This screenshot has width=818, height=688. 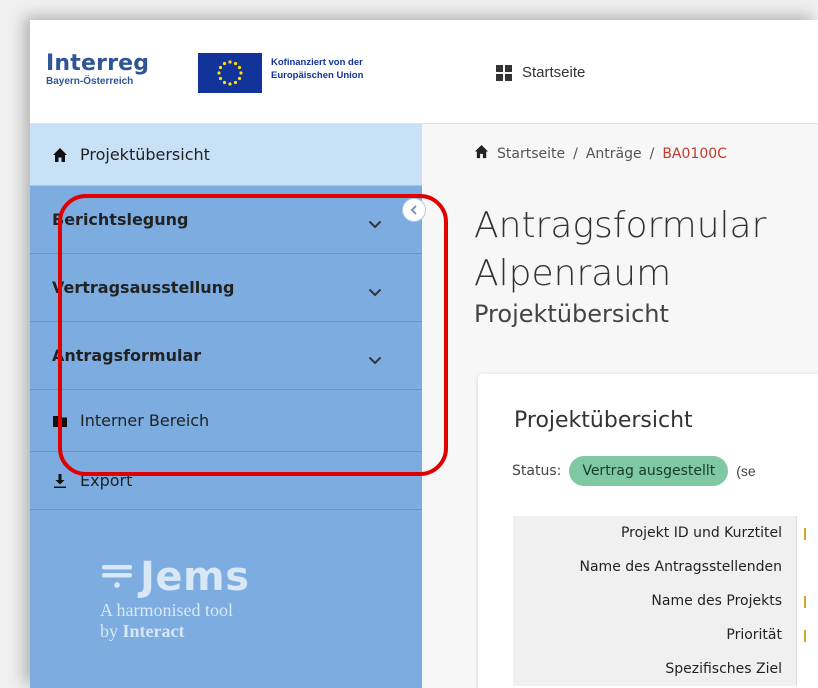 What do you see at coordinates (226, 220) in the screenshot?
I see `sidebar-item-berichtslegung: Berichtslegung` at bounding box center [226, 220].